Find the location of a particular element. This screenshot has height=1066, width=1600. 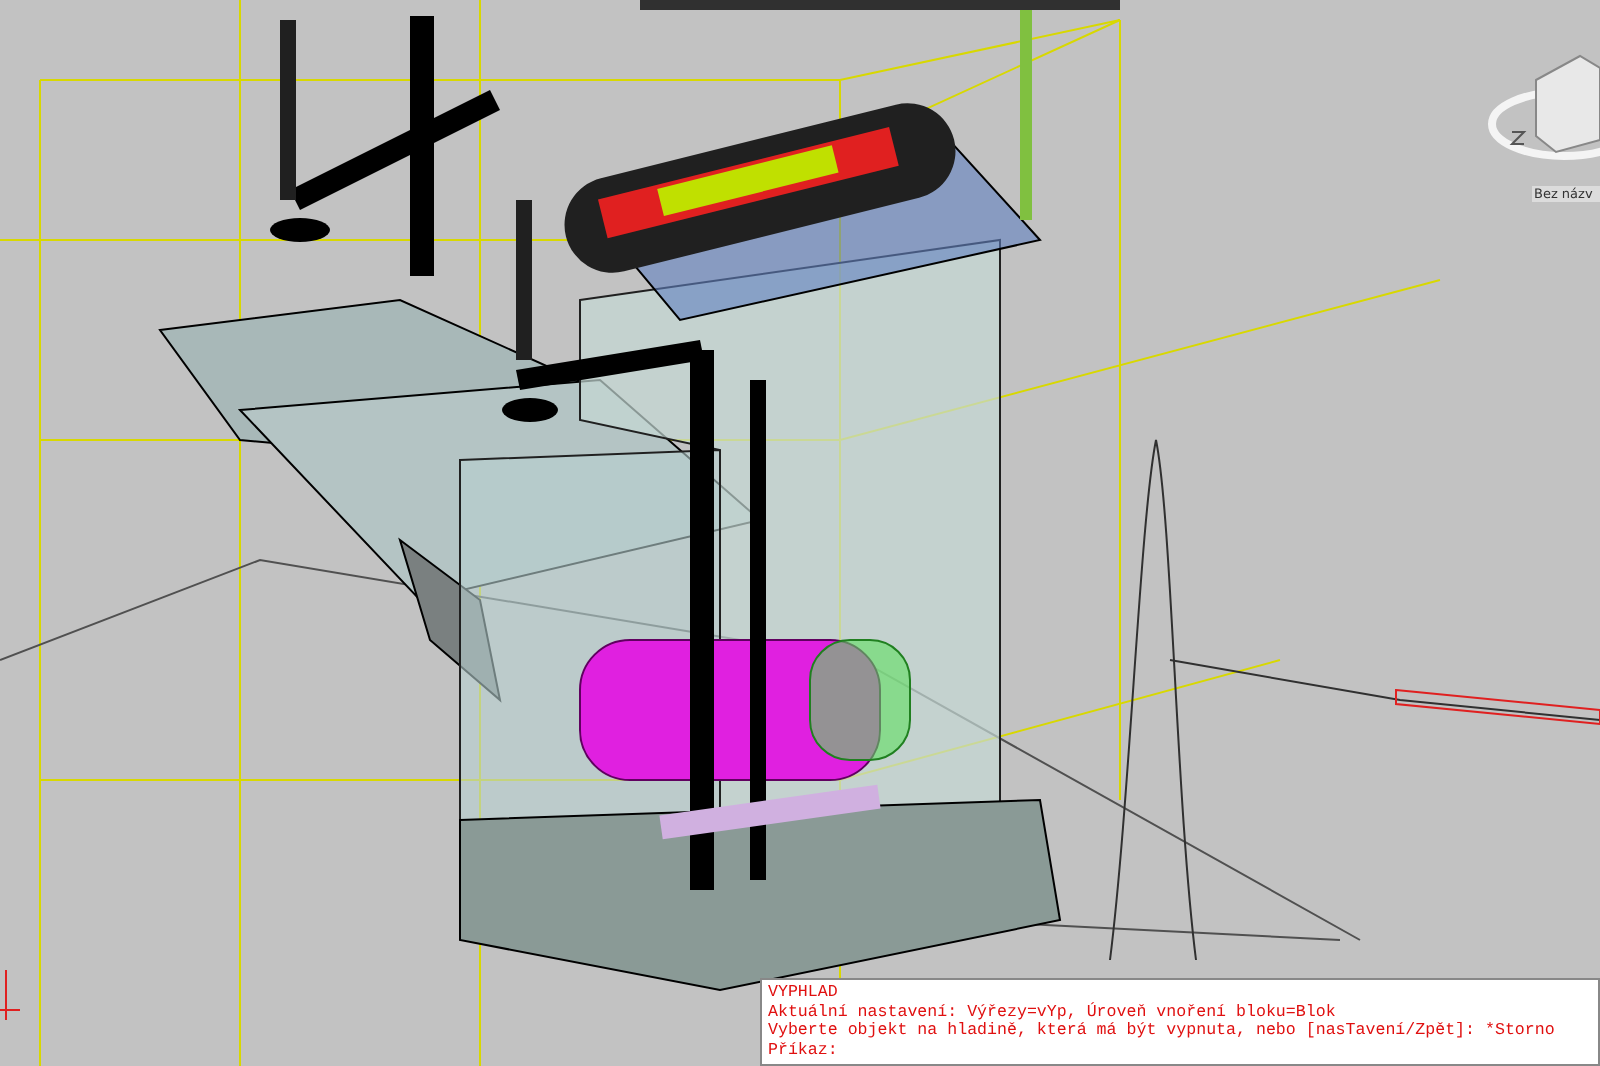

command-line-text: VYPHLAD is located at coordinates (804, 994).